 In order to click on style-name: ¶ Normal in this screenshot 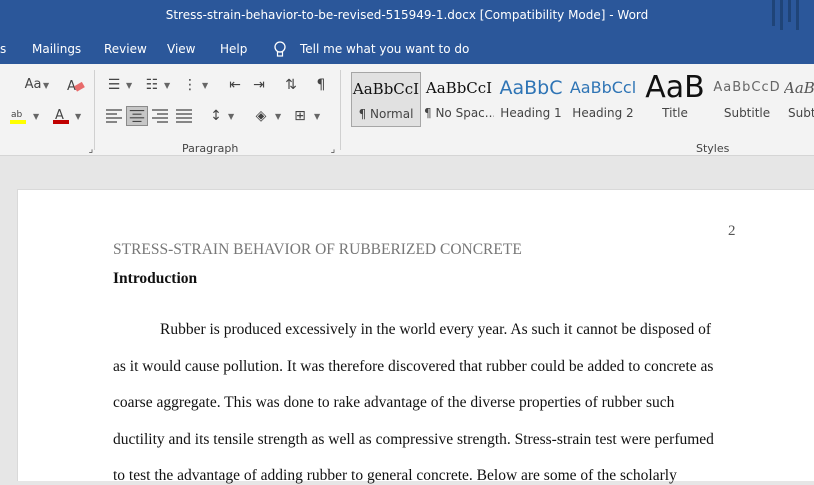, I will do `click(386, 114)`.